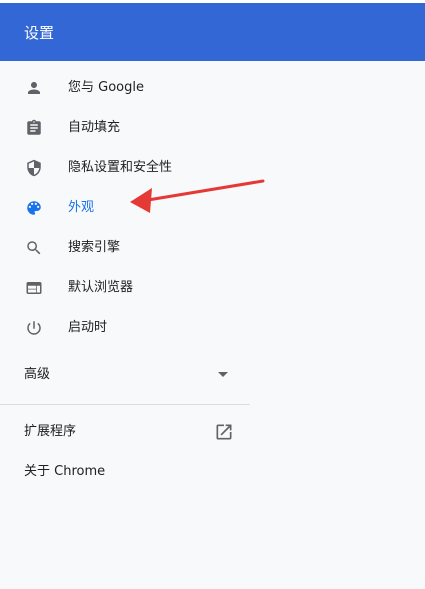 Image resolution: width=425 pixels, height=589 pixels. I want to click on sidebar-item-privacy: 隐私设置和安全性, so click(125, 168).